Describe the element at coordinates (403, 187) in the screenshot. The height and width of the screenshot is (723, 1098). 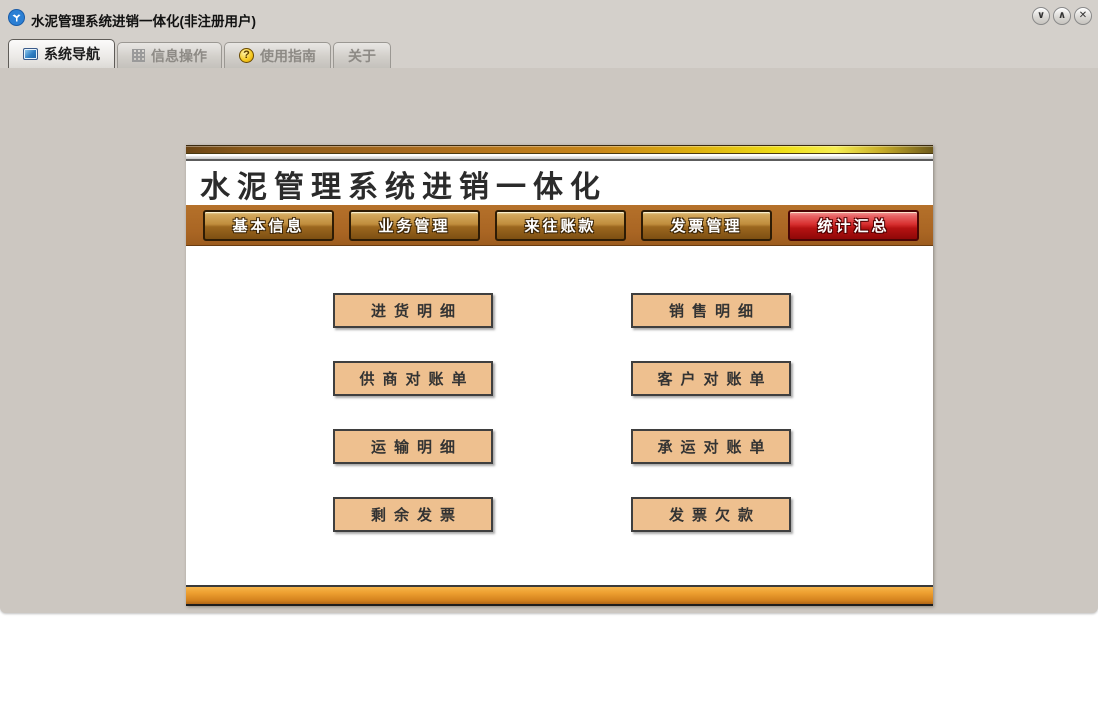
I see `panel-title: 水泥管理系统进销一体化` at that location.